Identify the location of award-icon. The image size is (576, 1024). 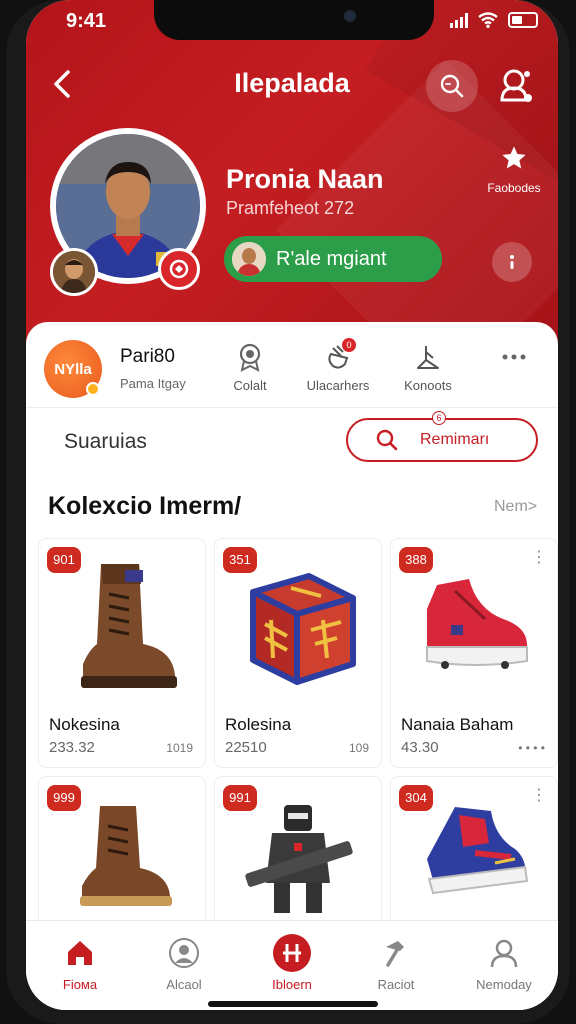
(250, 357).